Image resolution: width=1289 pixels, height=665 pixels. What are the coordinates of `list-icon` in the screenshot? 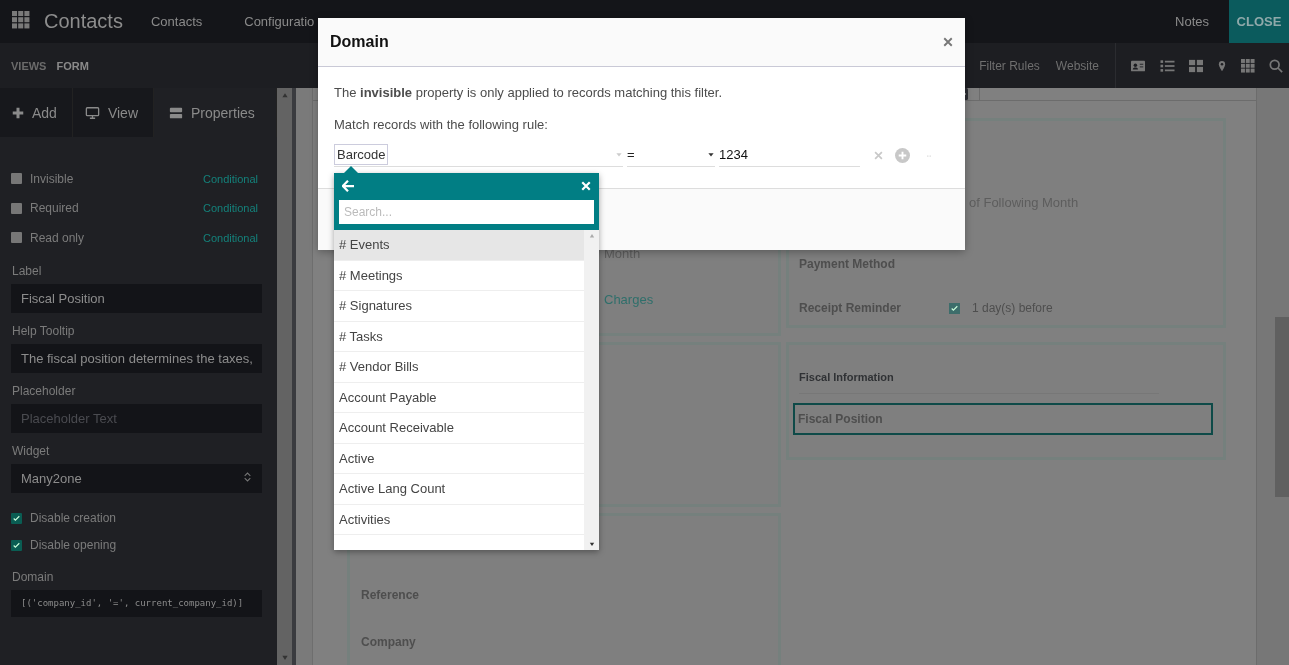 It's located at (1167, 65).